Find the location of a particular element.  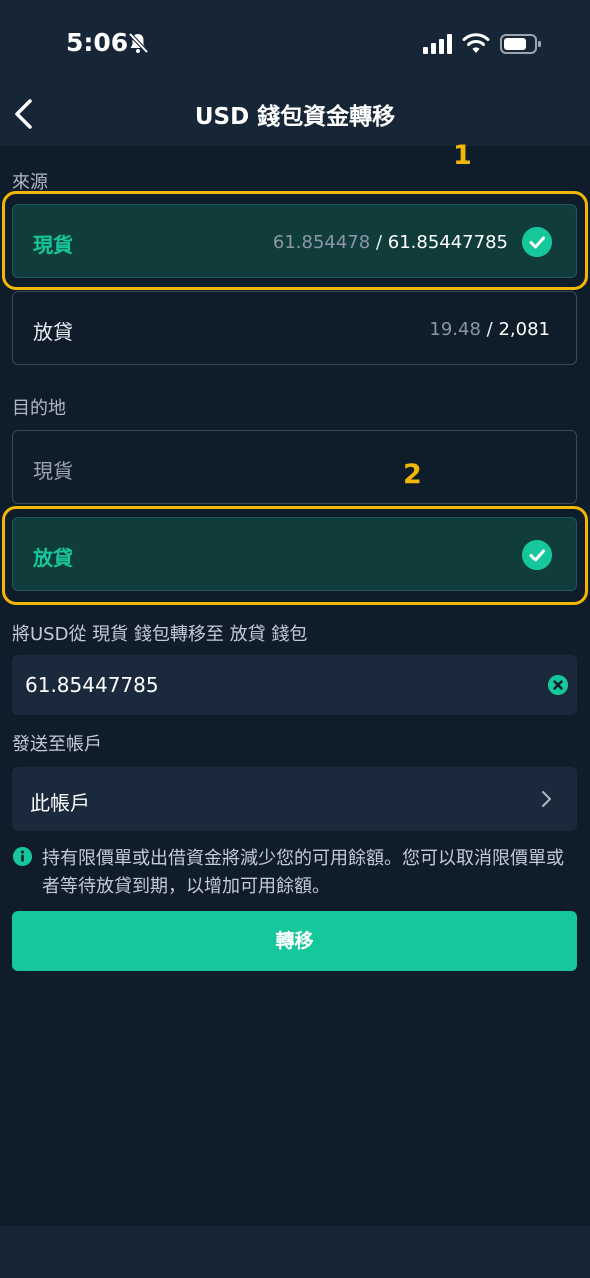

chevron-right-icon is located at coordinates (546, 799).